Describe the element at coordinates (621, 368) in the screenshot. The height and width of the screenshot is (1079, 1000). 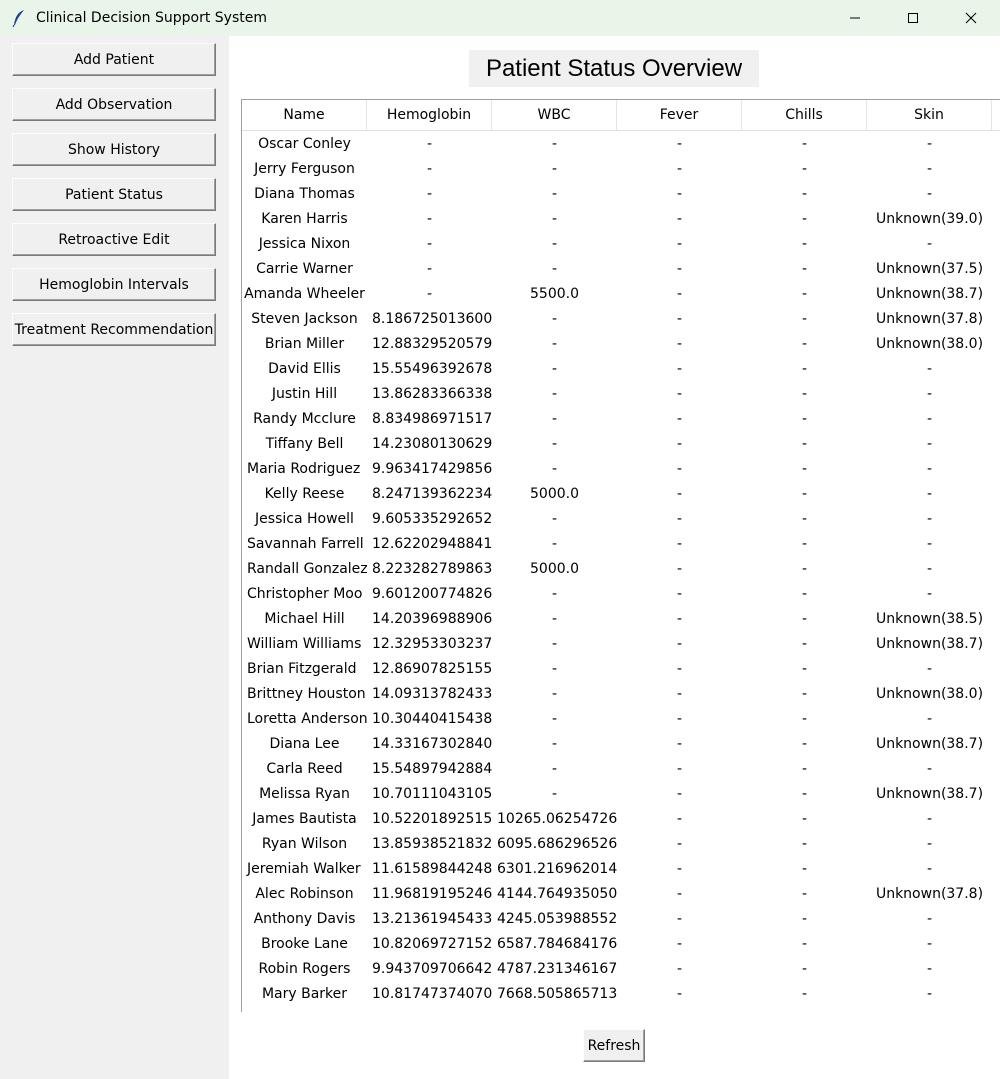
I see `table-row: David Ellis 15.5549639267849 - - - -` at that location.